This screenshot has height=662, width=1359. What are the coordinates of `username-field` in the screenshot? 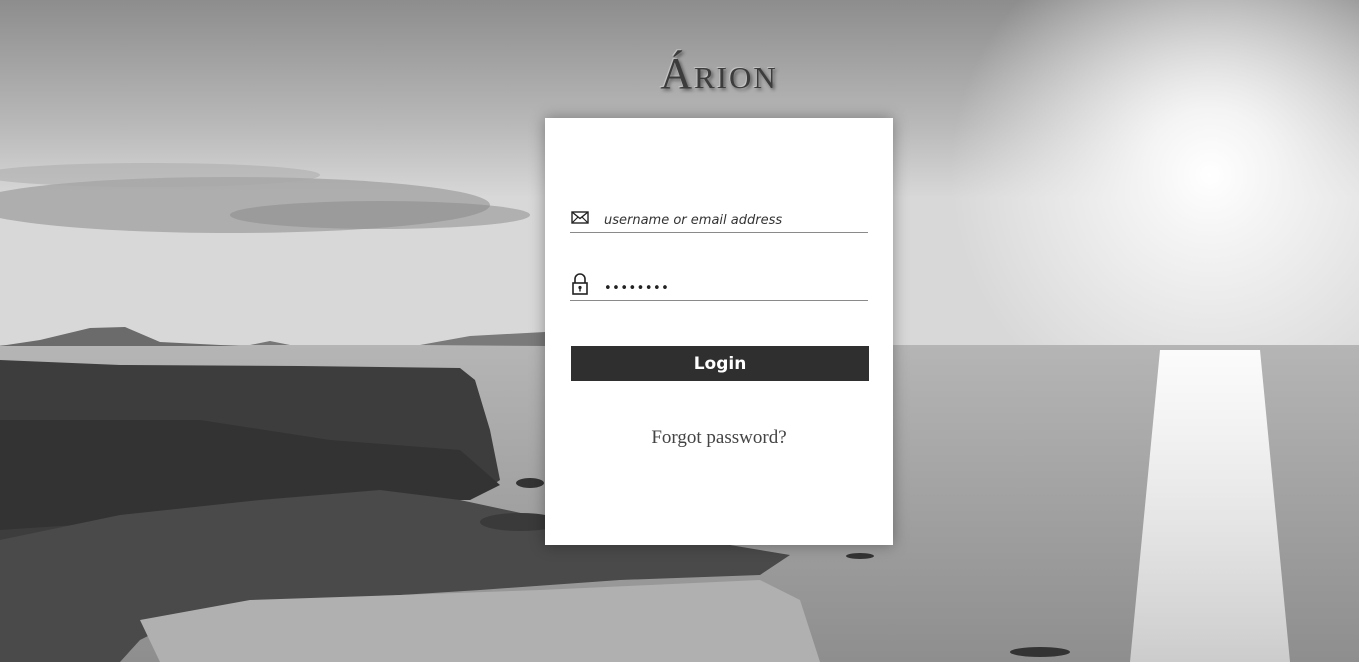 It's located at (719, 217).